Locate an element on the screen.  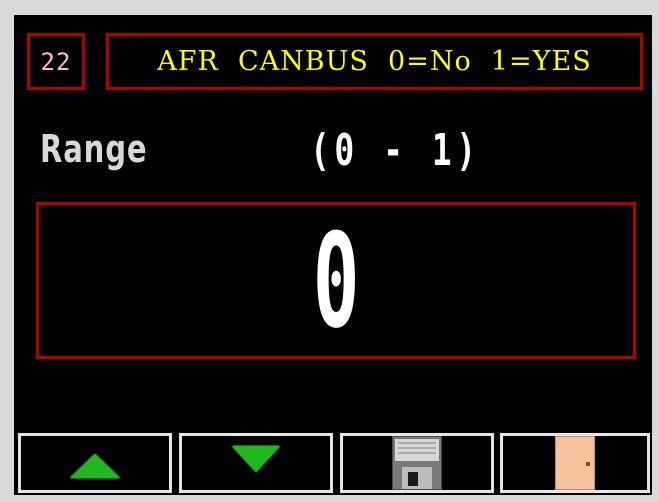
arrow-down-icon is located at coordinates (256, 459).